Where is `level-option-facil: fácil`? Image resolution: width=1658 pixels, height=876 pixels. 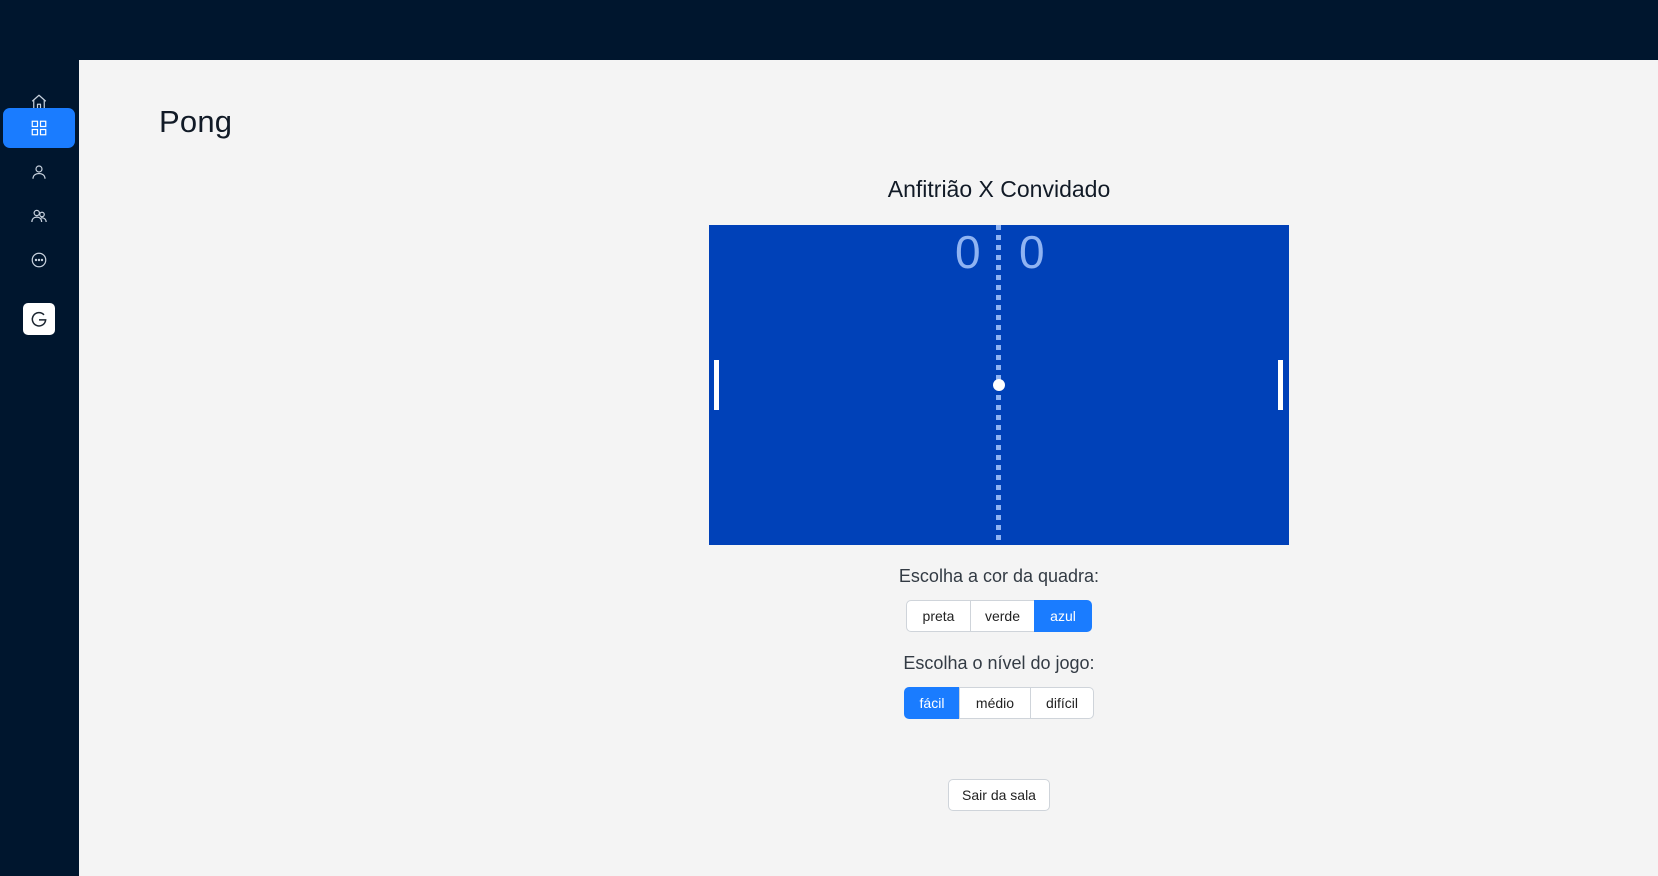
level-option-facil: fácil is located at coordinates (932, 703).